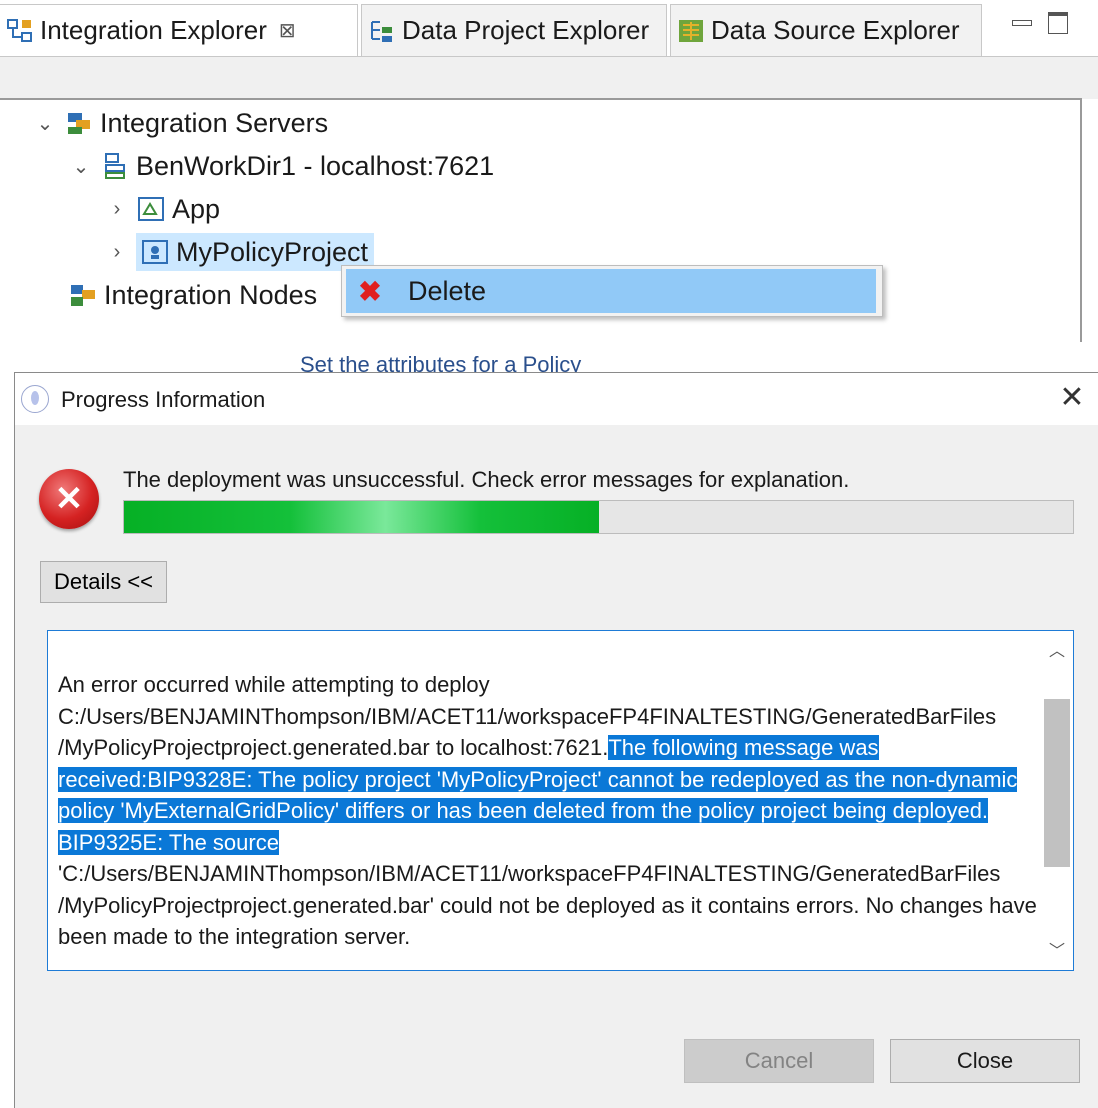  What do you see at coordinates (835, 30) in the screenshot?
I see `tab-label: Data Source Explorer` at bounding box center [835, 30].